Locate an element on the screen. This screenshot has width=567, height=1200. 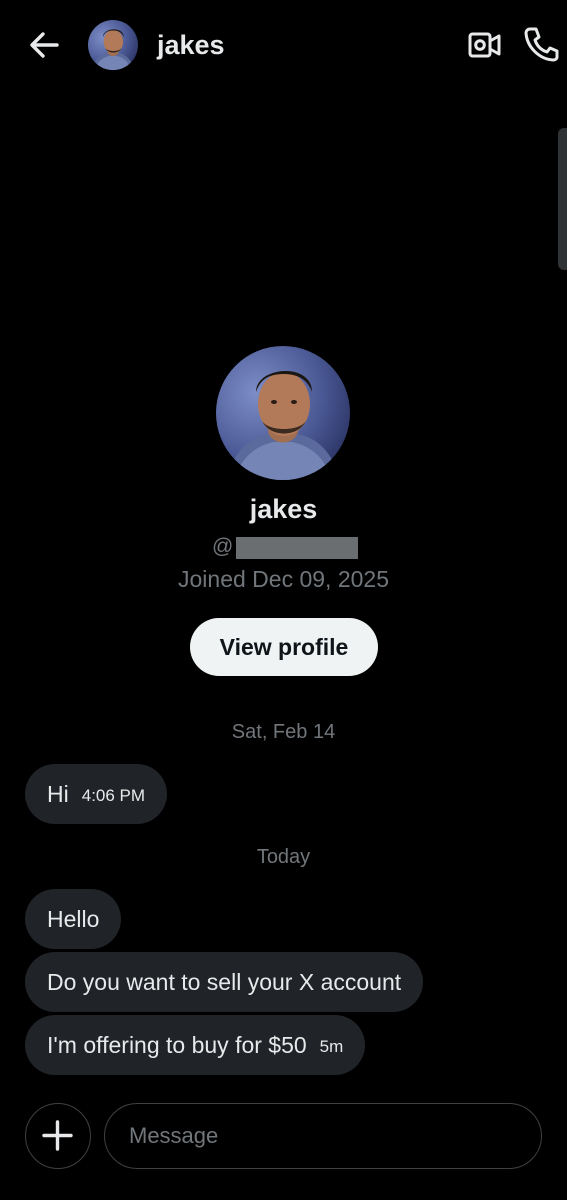
back-button is located at coordinates (45, 45).